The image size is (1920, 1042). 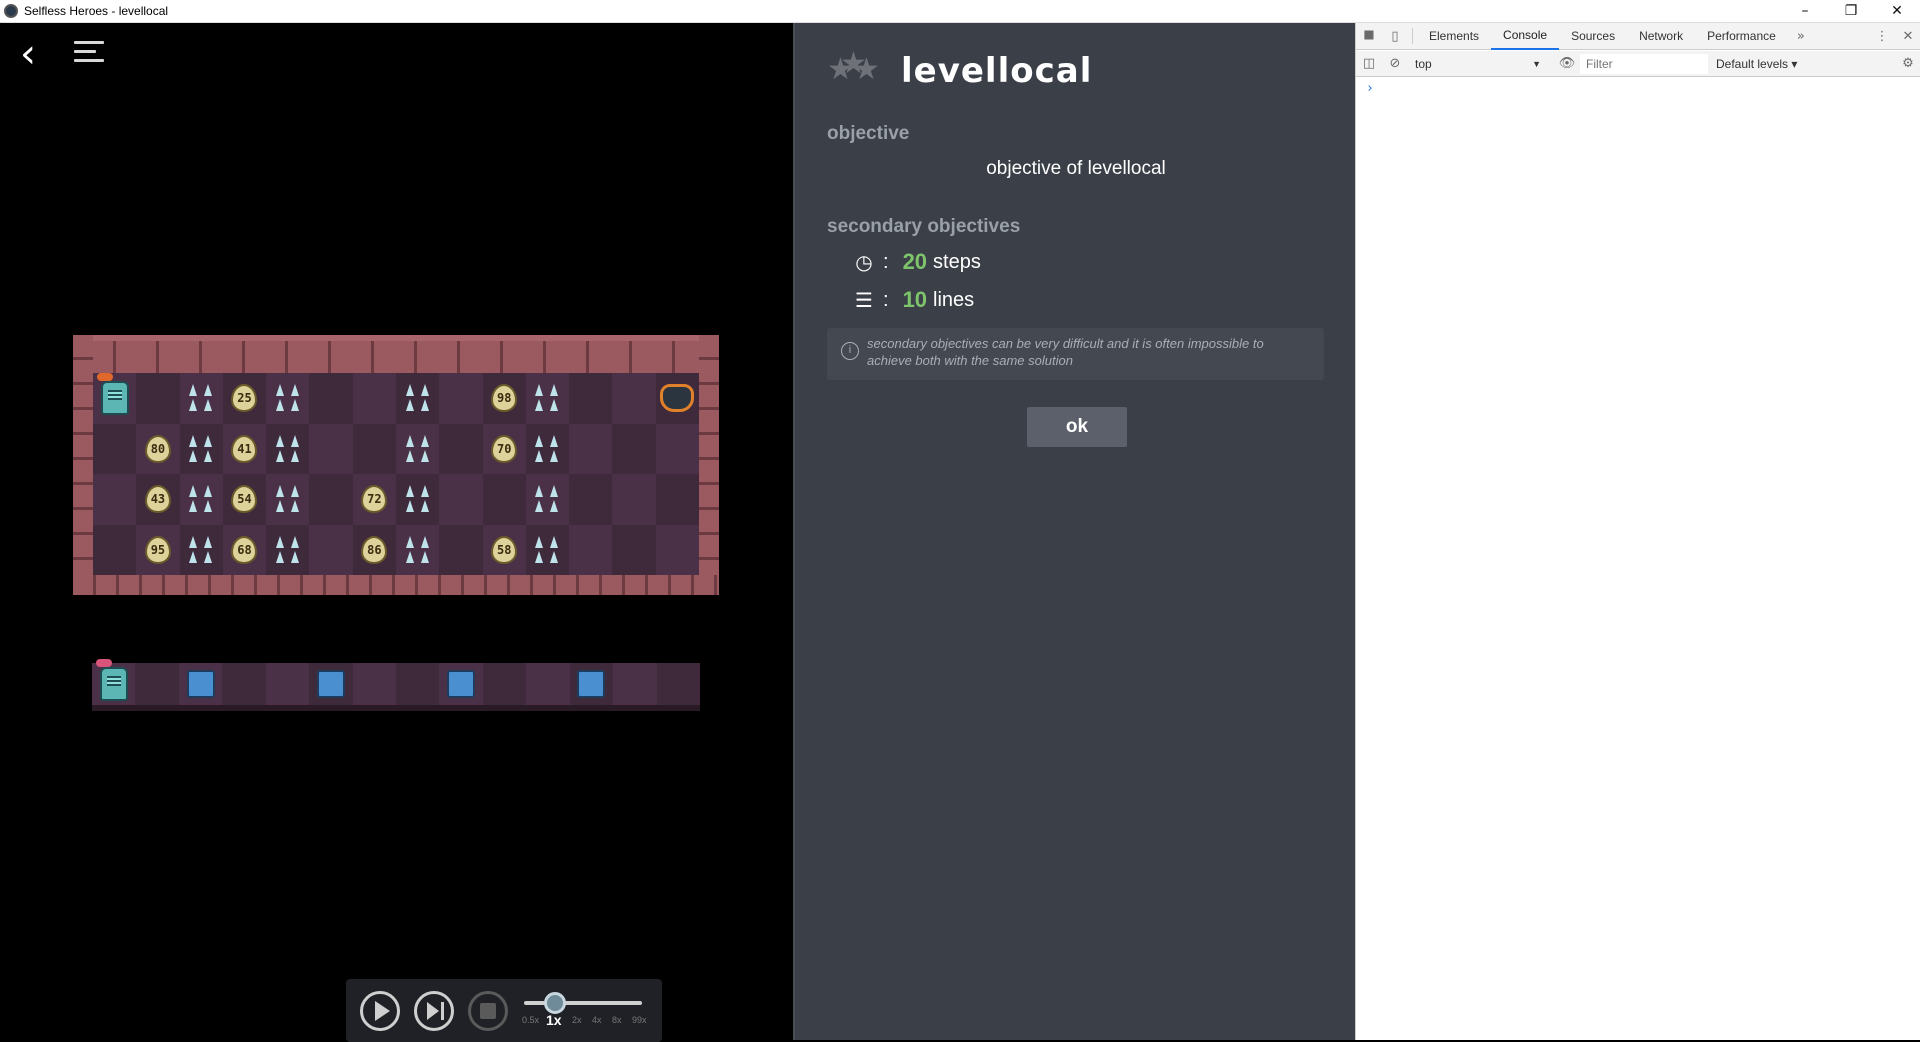 I want to click on eye-icon: 👁, so click(x=1567, y=64).